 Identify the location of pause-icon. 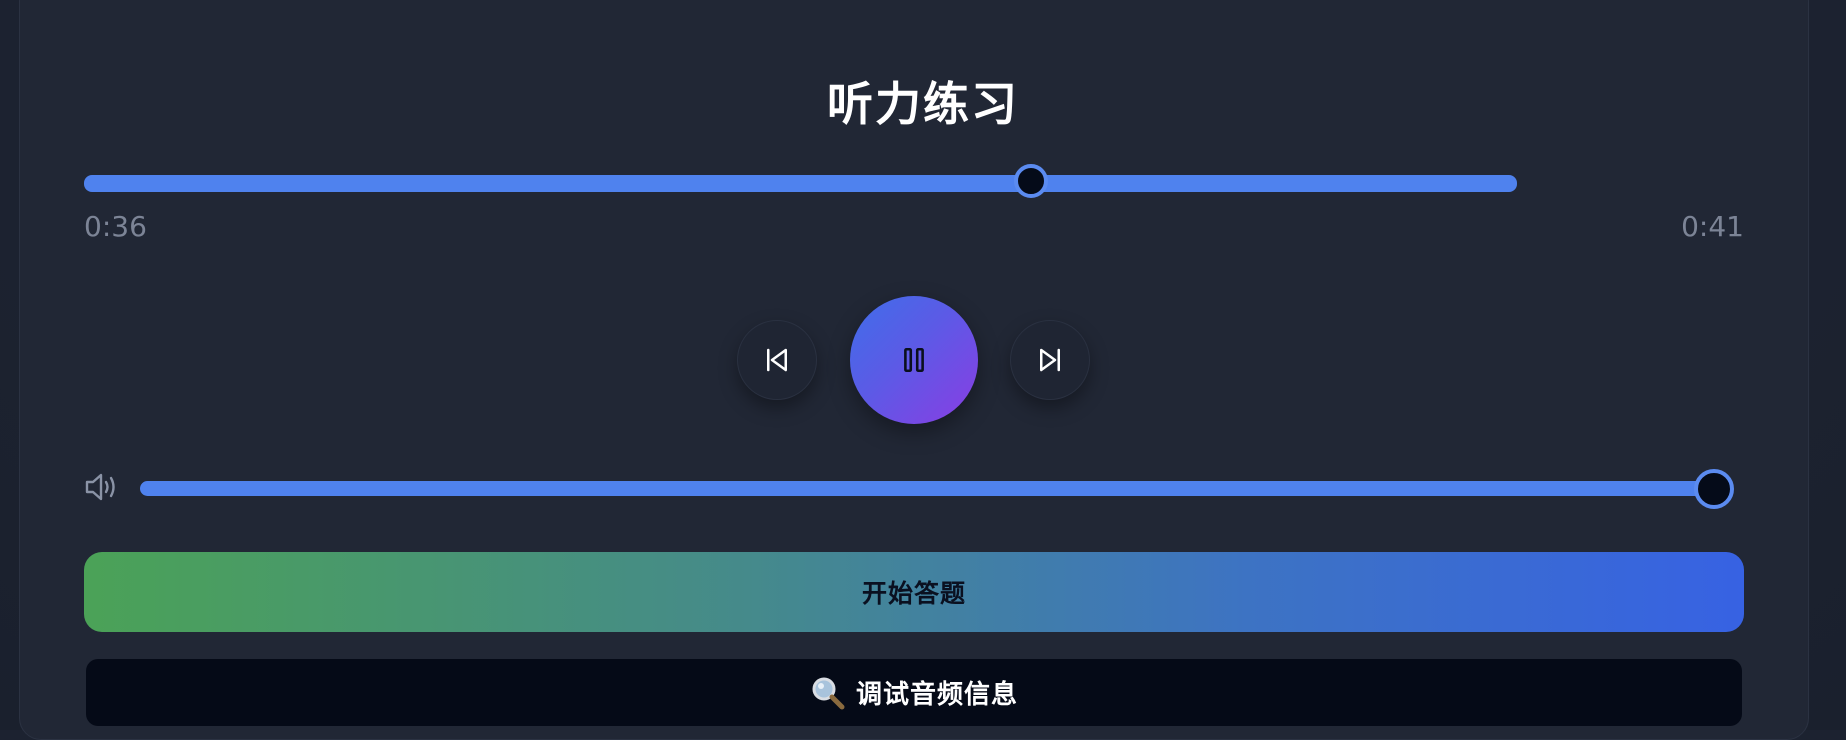
(914, 360).